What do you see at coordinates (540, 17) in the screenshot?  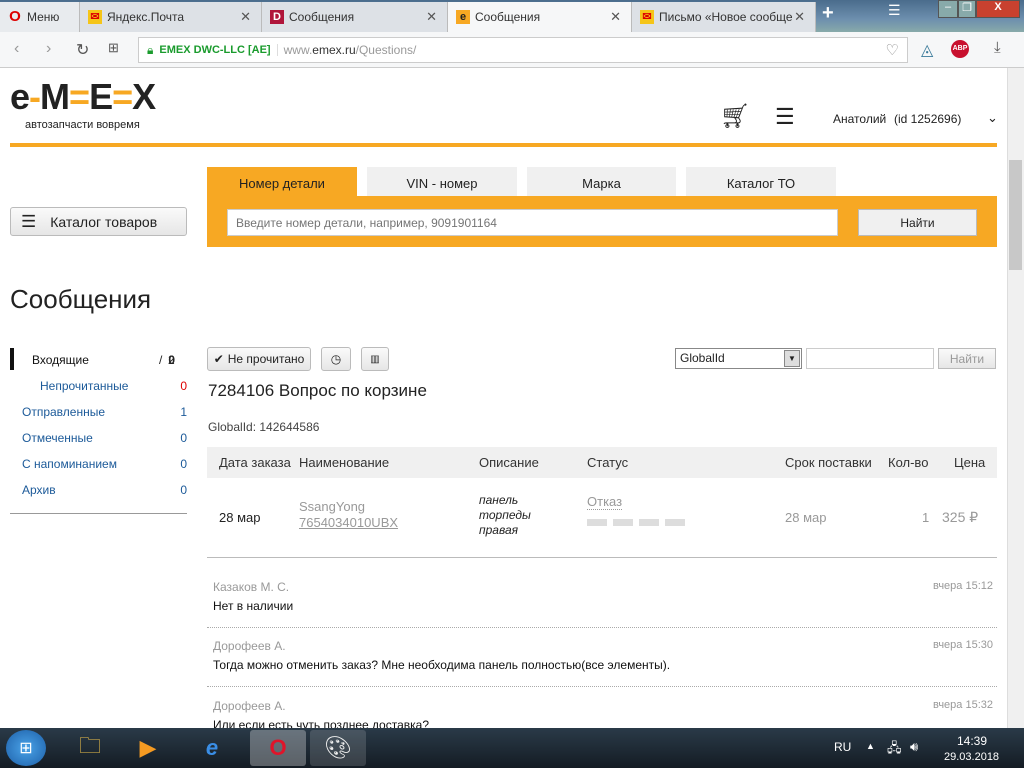 I see `tab-messages-active: e Сообщения ✕` at bounding box center [540, 17].